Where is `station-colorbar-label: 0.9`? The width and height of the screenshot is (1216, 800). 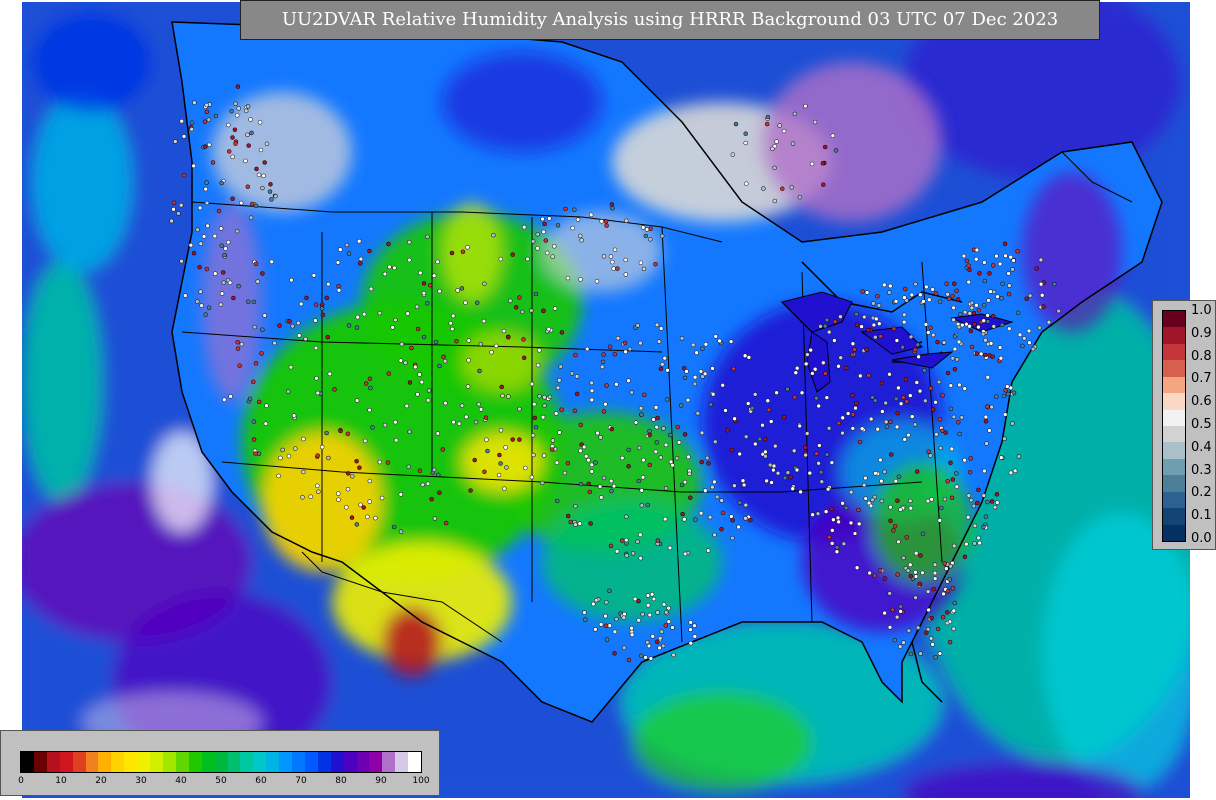
station-colorbar-label: 0.9 is located at coordinates (1201, 333).